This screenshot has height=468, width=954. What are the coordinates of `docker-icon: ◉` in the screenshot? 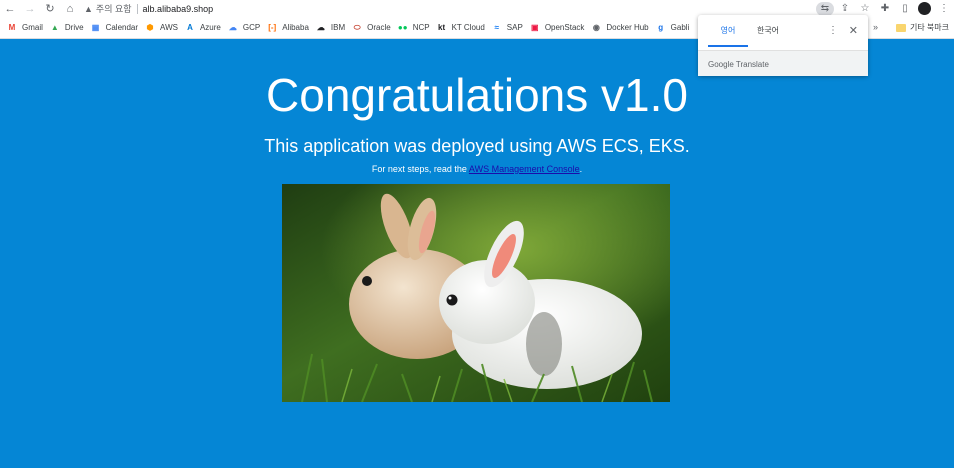 It's located at (596, 27).